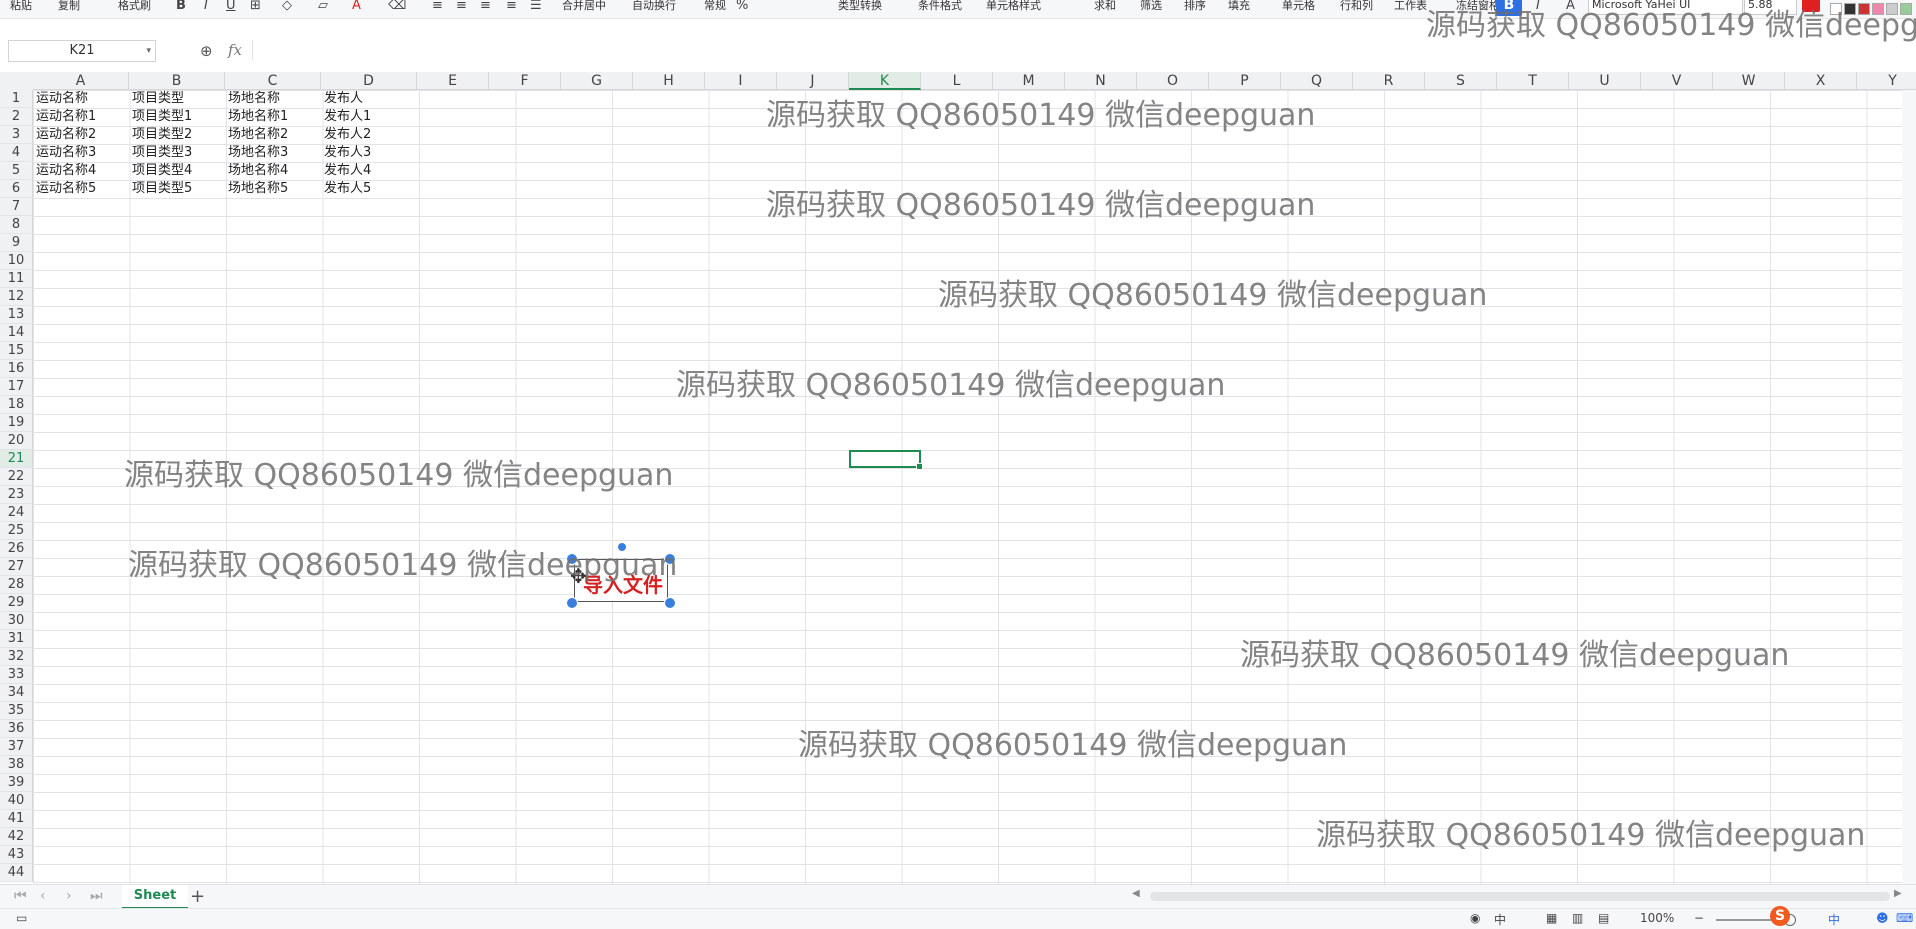  What do you see at coordinates (622, 547) in the screenshot?
I see `rotate-handle` at bounding box center [622, 547].